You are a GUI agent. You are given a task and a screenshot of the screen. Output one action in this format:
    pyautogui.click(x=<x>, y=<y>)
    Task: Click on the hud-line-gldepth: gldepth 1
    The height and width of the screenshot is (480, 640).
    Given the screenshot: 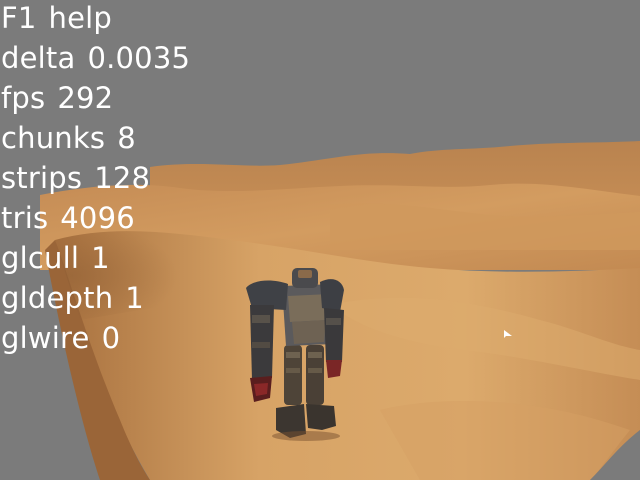 What is the action you would take?
    pyautogui.click(x=95, y=298)
    